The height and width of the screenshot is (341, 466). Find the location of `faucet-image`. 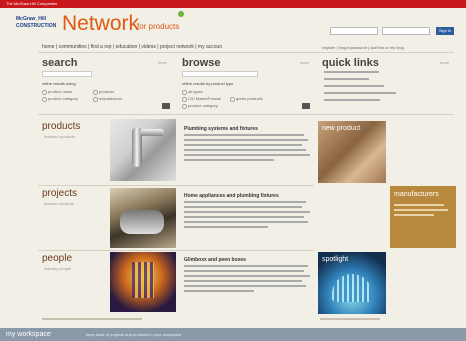

faucet-image is located at coordinates (143, 150).